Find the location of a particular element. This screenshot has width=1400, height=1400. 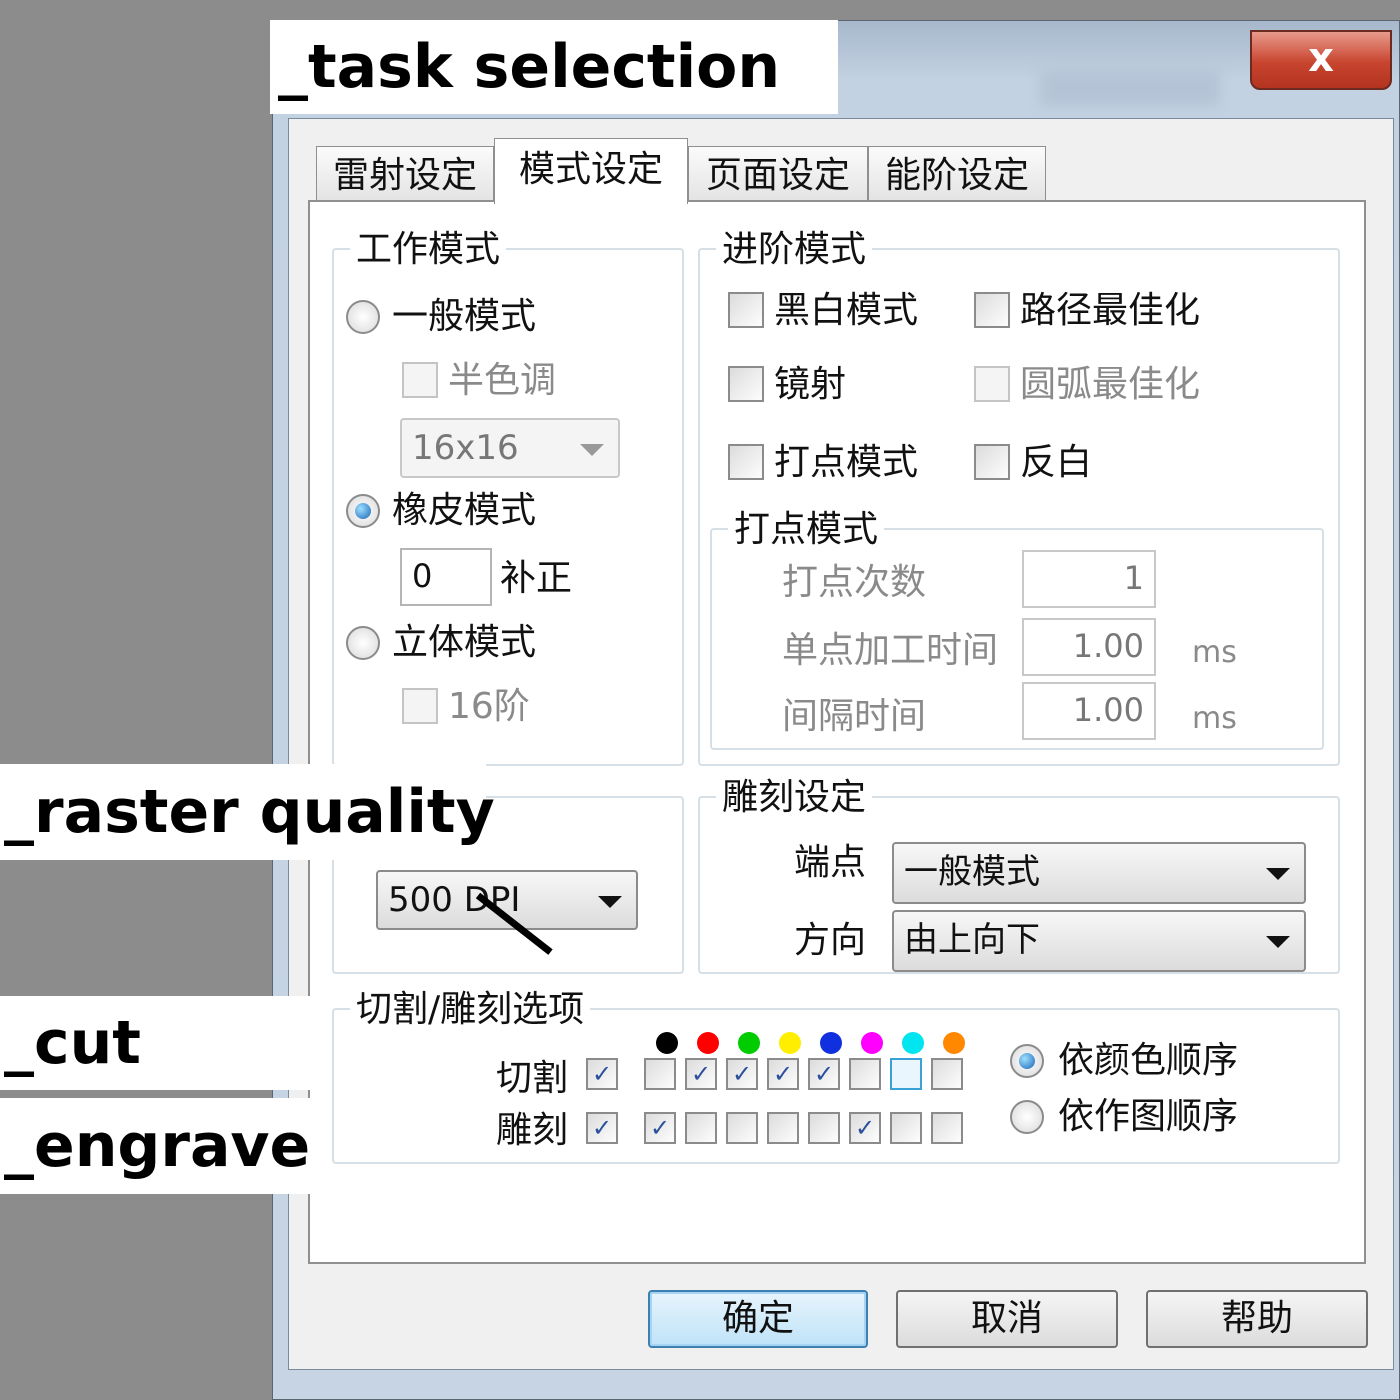

black-white-label: 黑白模式 is located at coordinates (846, 310).